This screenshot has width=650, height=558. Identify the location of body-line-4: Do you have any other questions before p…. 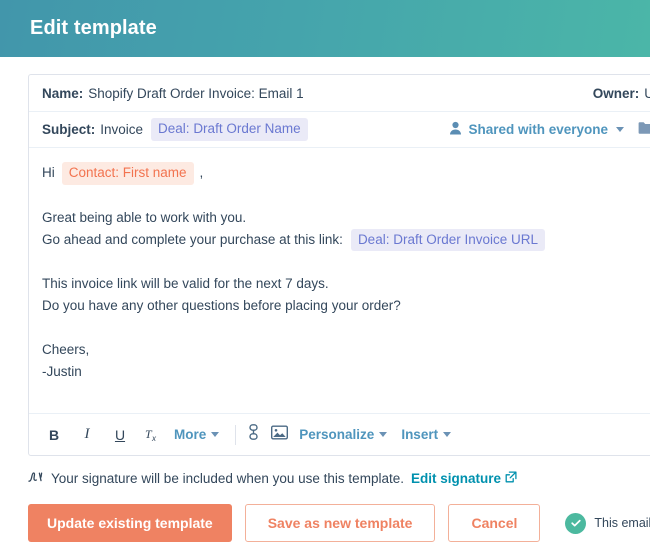
(346, 306).